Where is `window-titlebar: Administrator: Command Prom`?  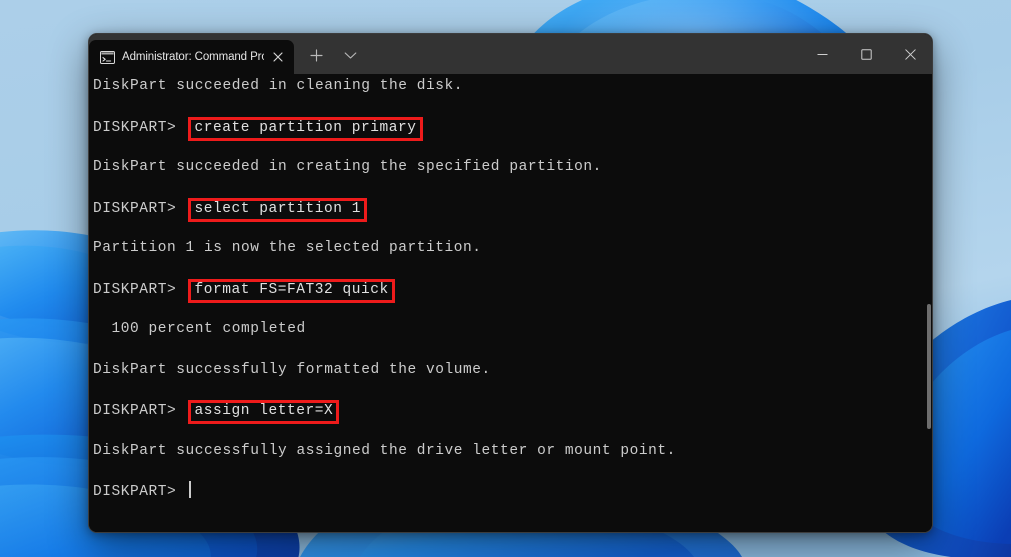 window-titlebar: Administrator: Command Prom is located at coordinates (510, 54).